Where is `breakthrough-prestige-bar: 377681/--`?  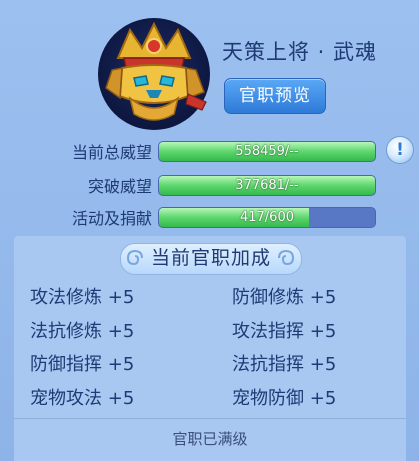 breakthrough-prestige-bar: 377681/-- is located at coordinates (267, 185).